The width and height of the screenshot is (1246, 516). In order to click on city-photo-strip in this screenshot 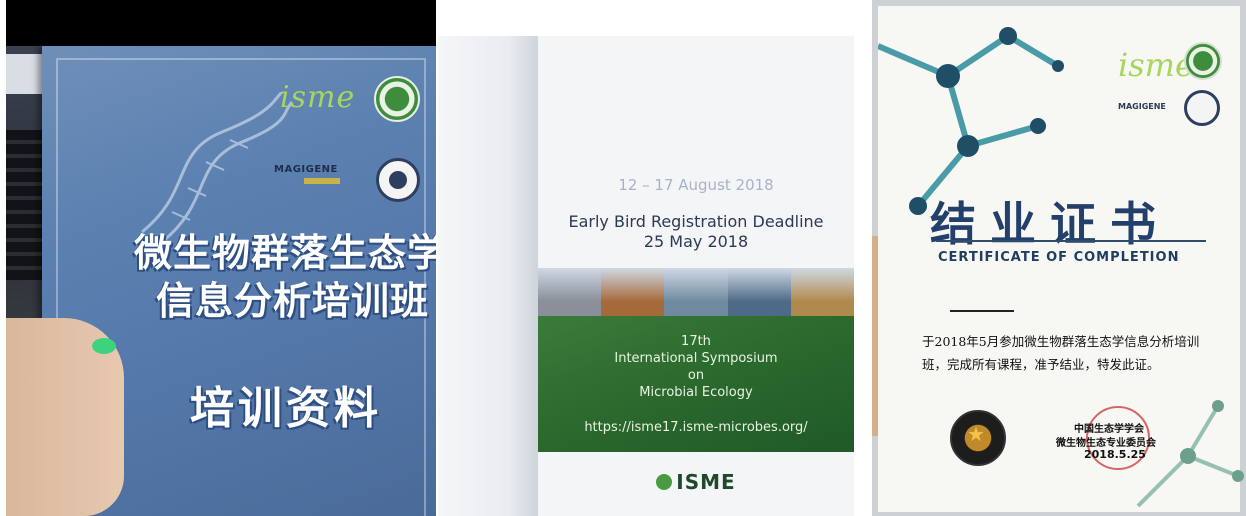, I will do `click(696, 292)`.